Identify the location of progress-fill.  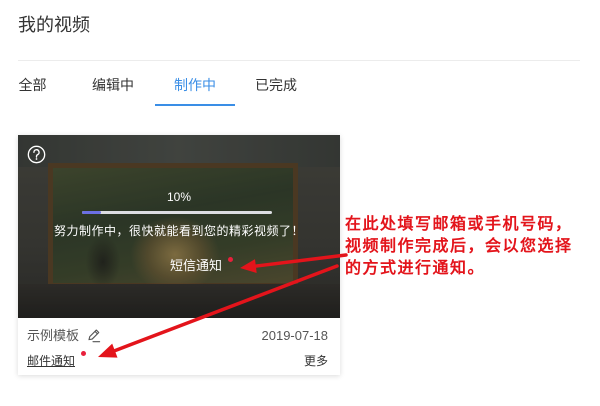
(91, 212).